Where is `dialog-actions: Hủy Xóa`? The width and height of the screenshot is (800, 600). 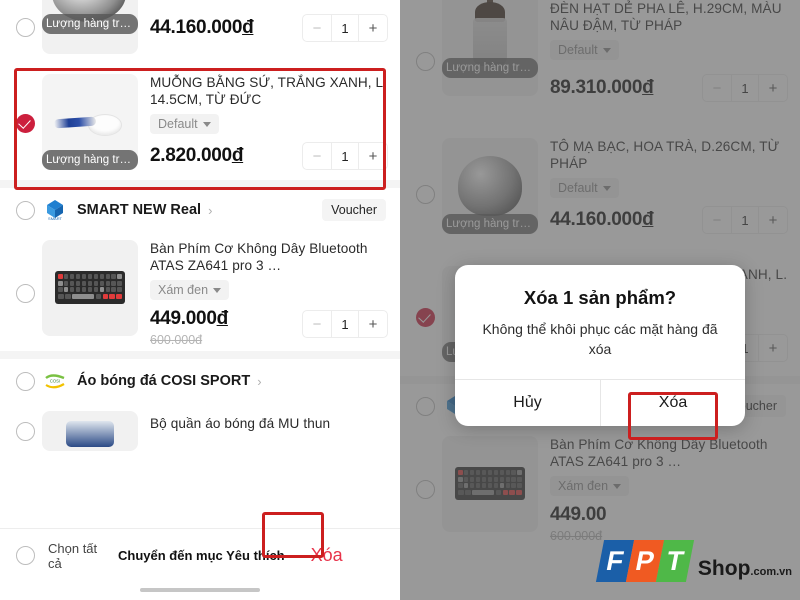 dialog-actions: Hủy Xóa is located at coordinates (600, 402).